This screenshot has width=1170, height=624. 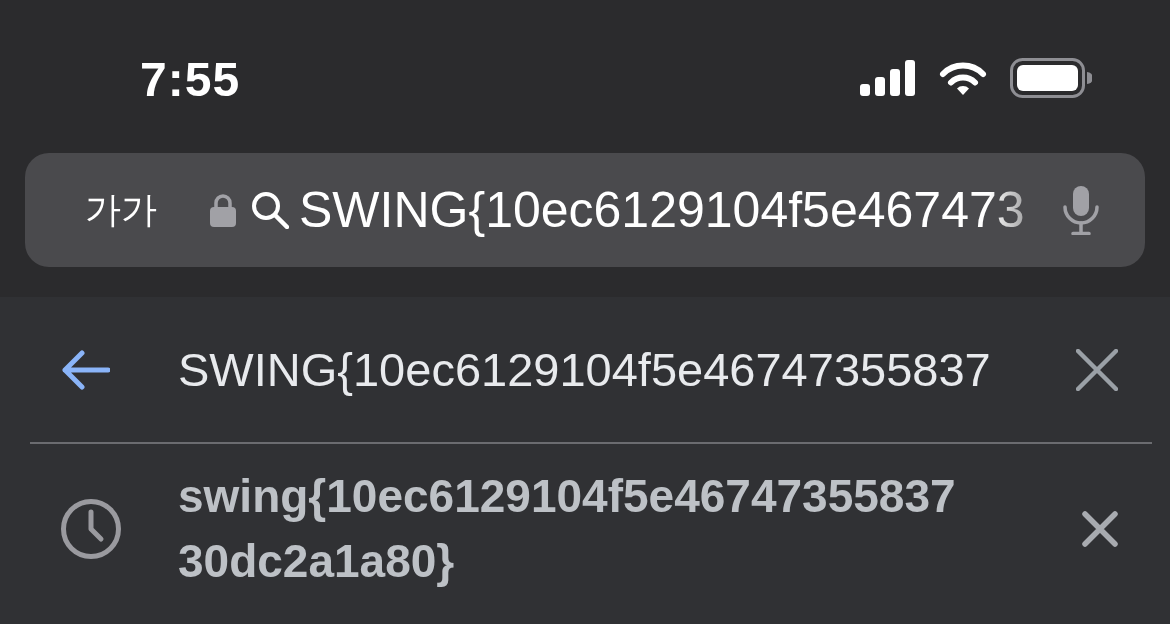 What do you see at coordinates (270, 210) in the screenshot?
I see `search-icon` at bounding box center [270, 210].